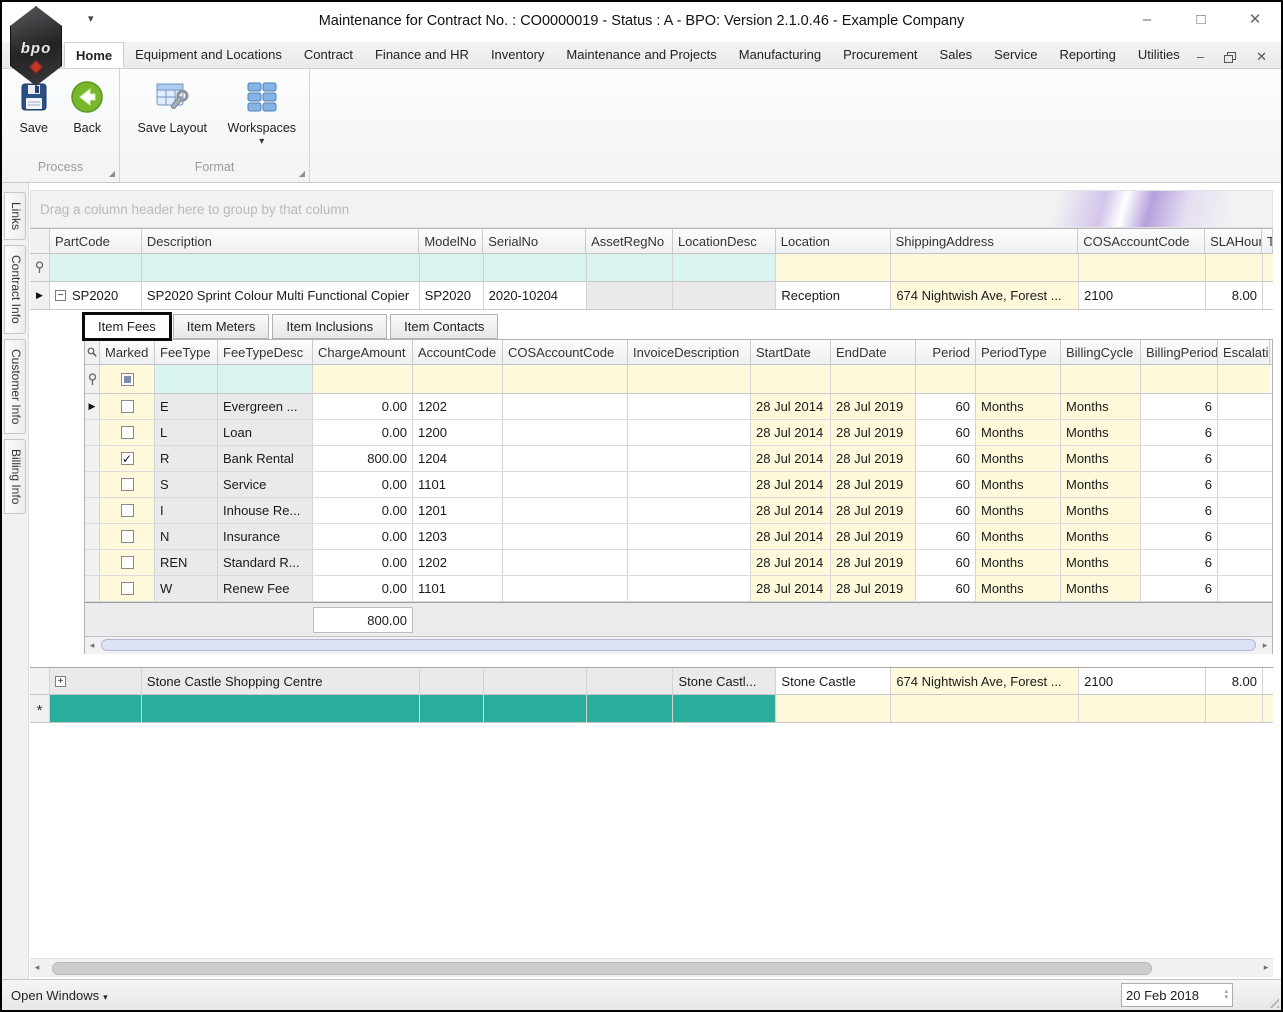 The height and width of the screenshot is (1012, 1283). Describe the element at coordinates (458, 484) in the screenshot. I see `accountcode-cell: 1101` at that location.